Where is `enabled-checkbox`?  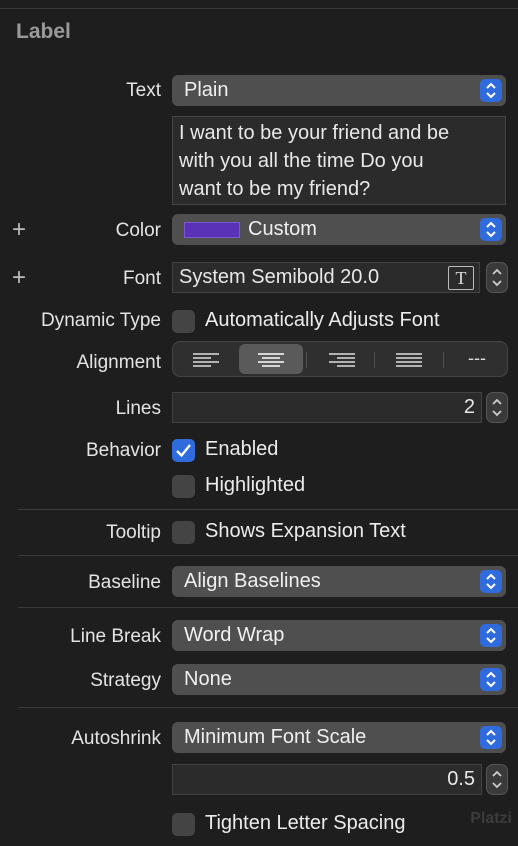 enabled-checkbox is located at coordinates (183, 450).